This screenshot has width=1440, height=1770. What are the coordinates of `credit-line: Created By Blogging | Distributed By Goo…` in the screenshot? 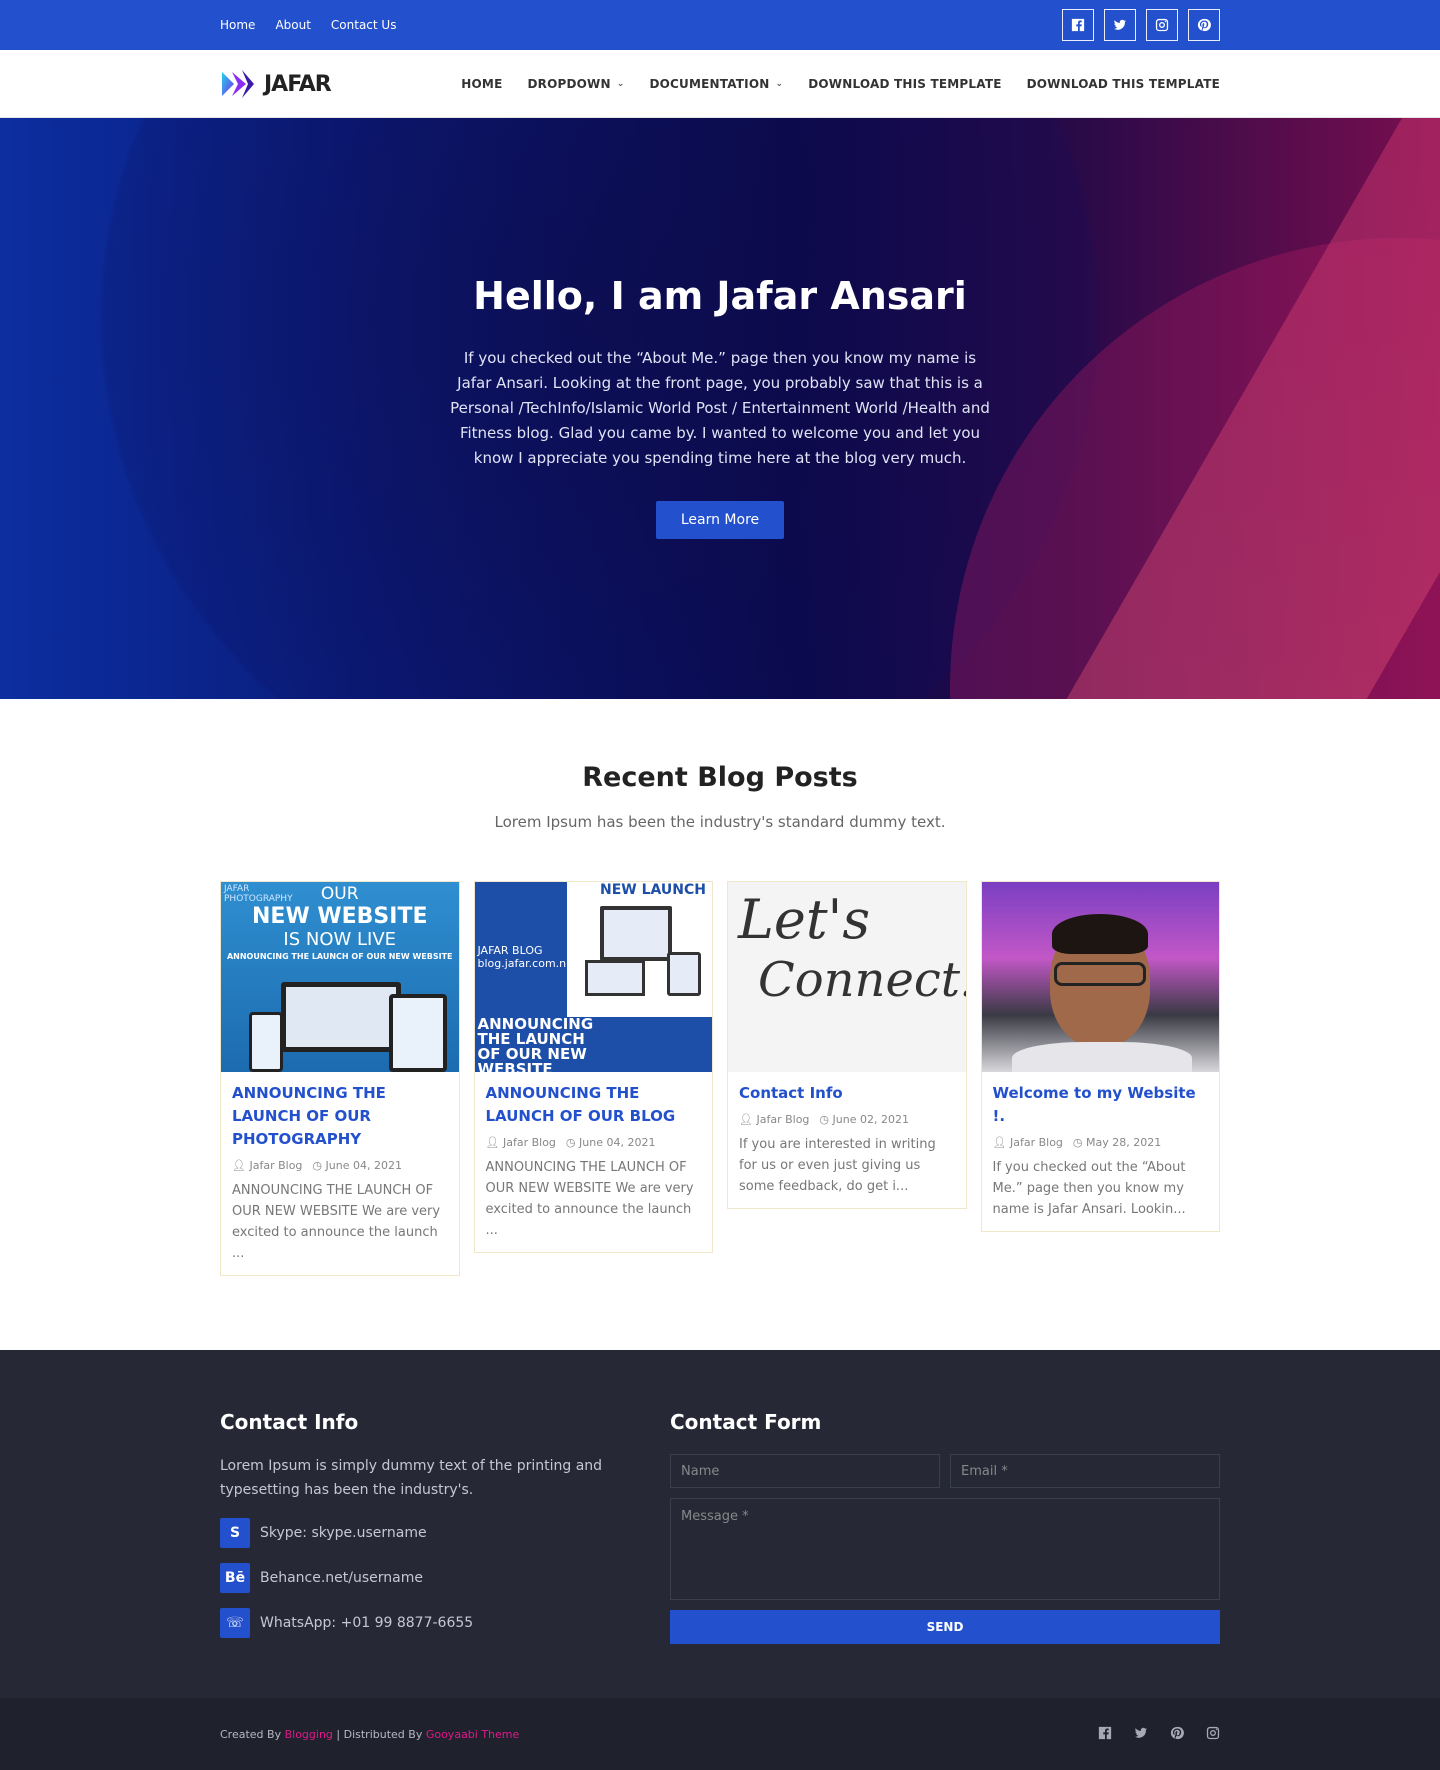 It's located at (369, 1734).